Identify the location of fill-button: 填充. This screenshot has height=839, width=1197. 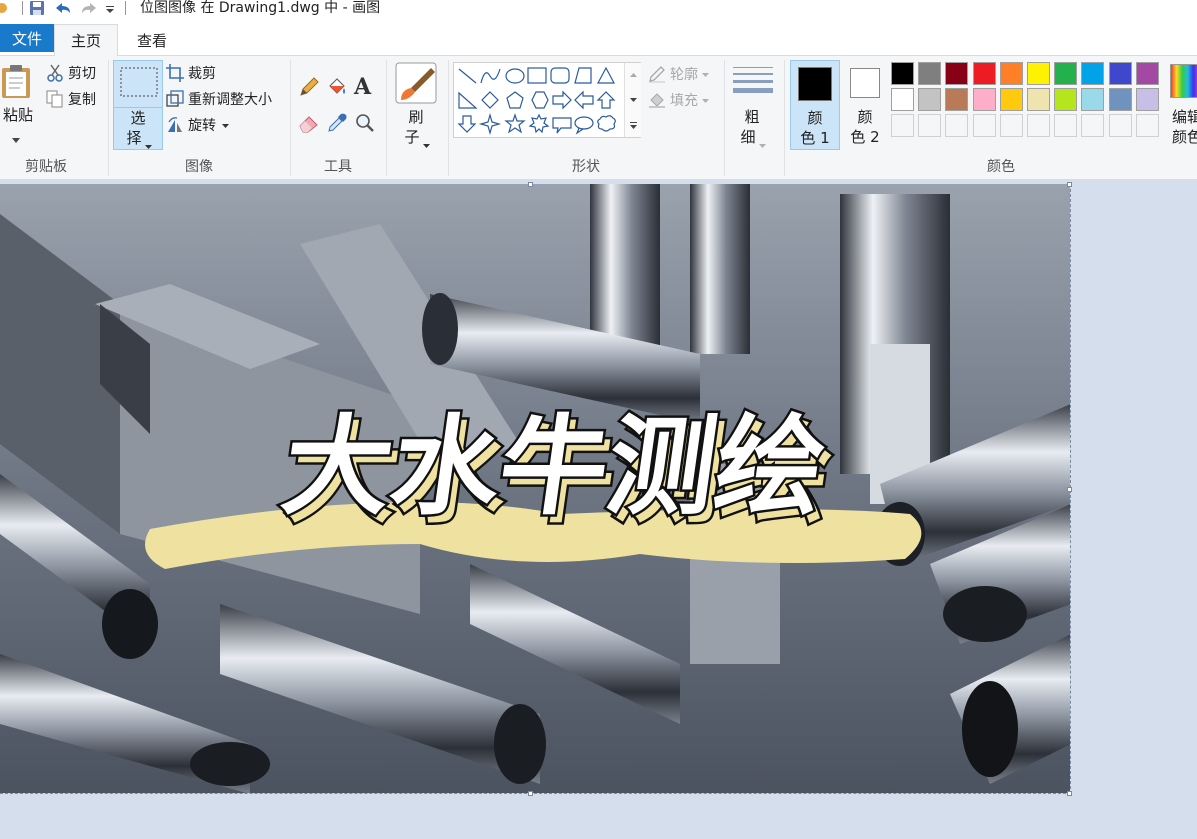
(678, 100).